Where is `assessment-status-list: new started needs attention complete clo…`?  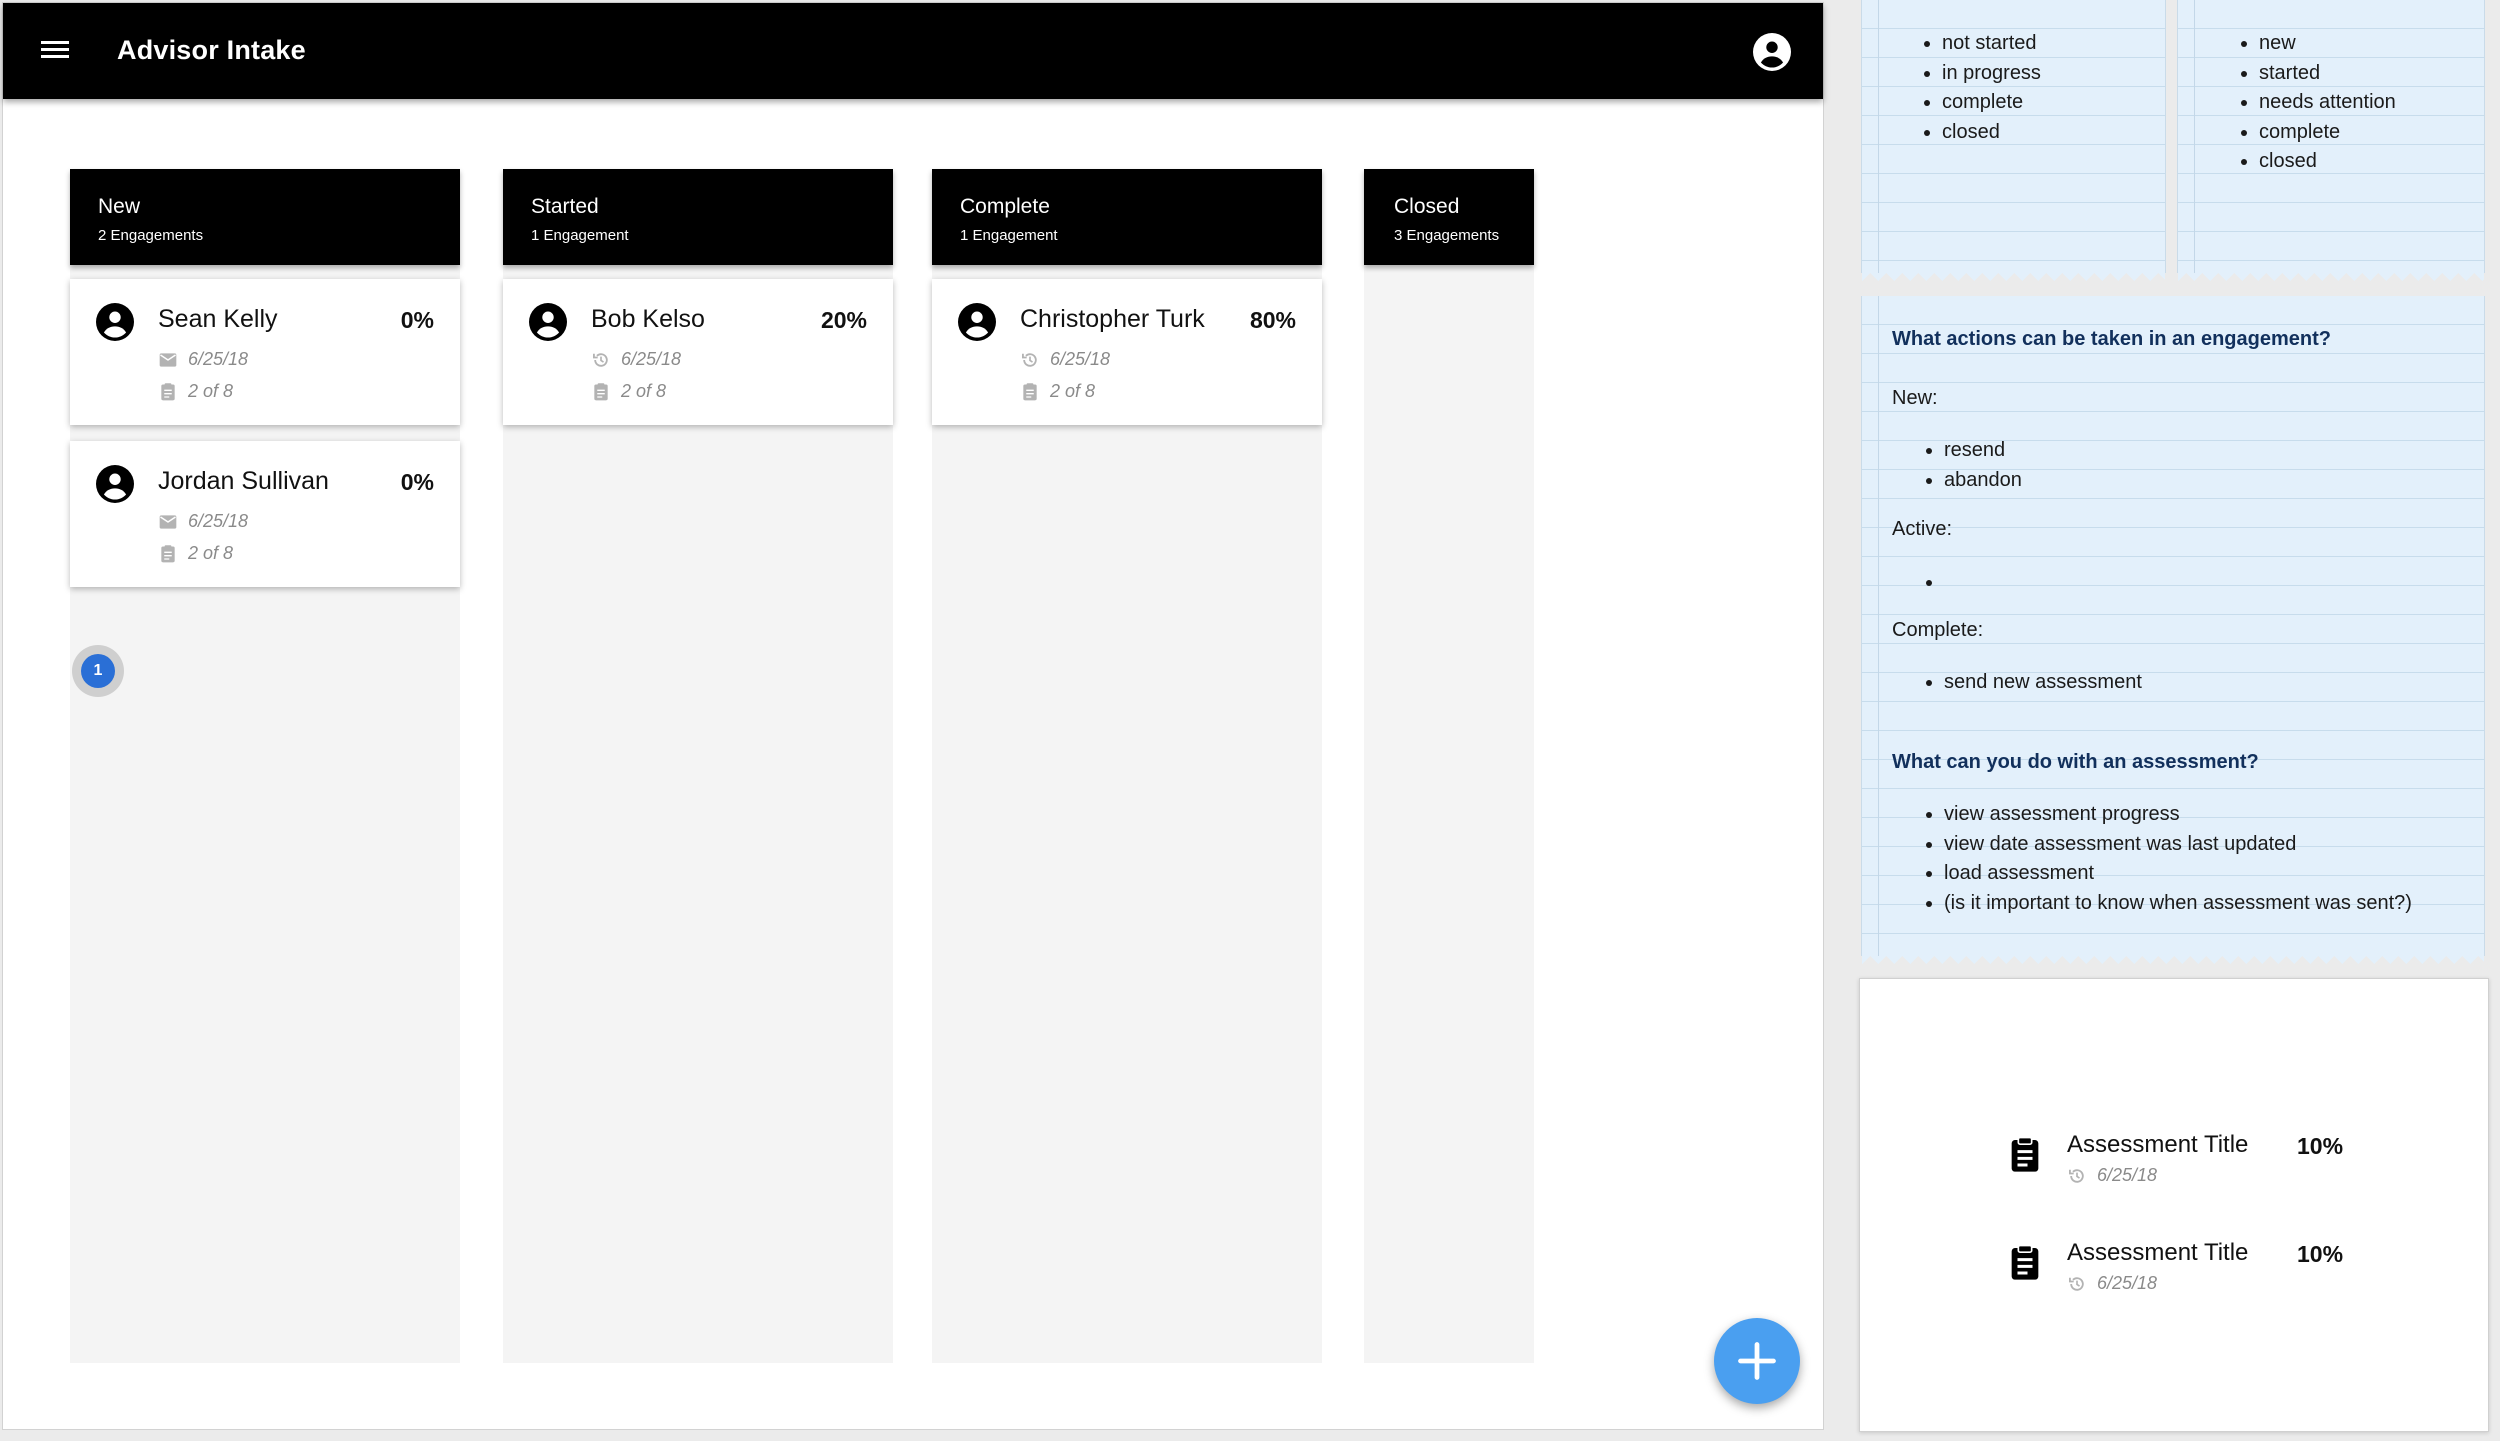
assessment-status-list: new started needs attention complete clo… is located at coordinates (2327, 103).